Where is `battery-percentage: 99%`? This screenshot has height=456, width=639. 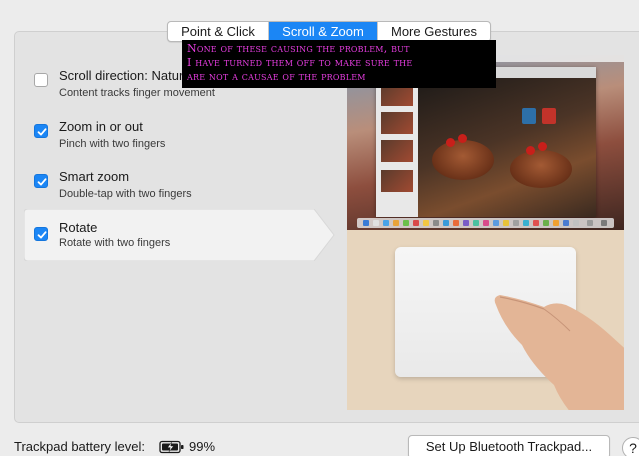
battery-percentage: 99% is located at coordinates (202, 446).